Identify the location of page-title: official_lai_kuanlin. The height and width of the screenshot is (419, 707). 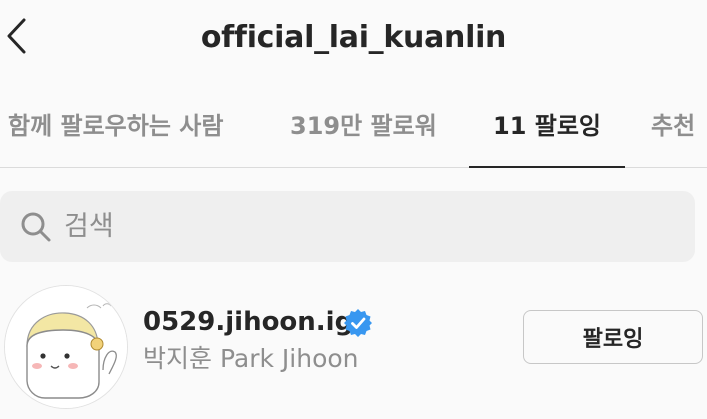
(353, 37).